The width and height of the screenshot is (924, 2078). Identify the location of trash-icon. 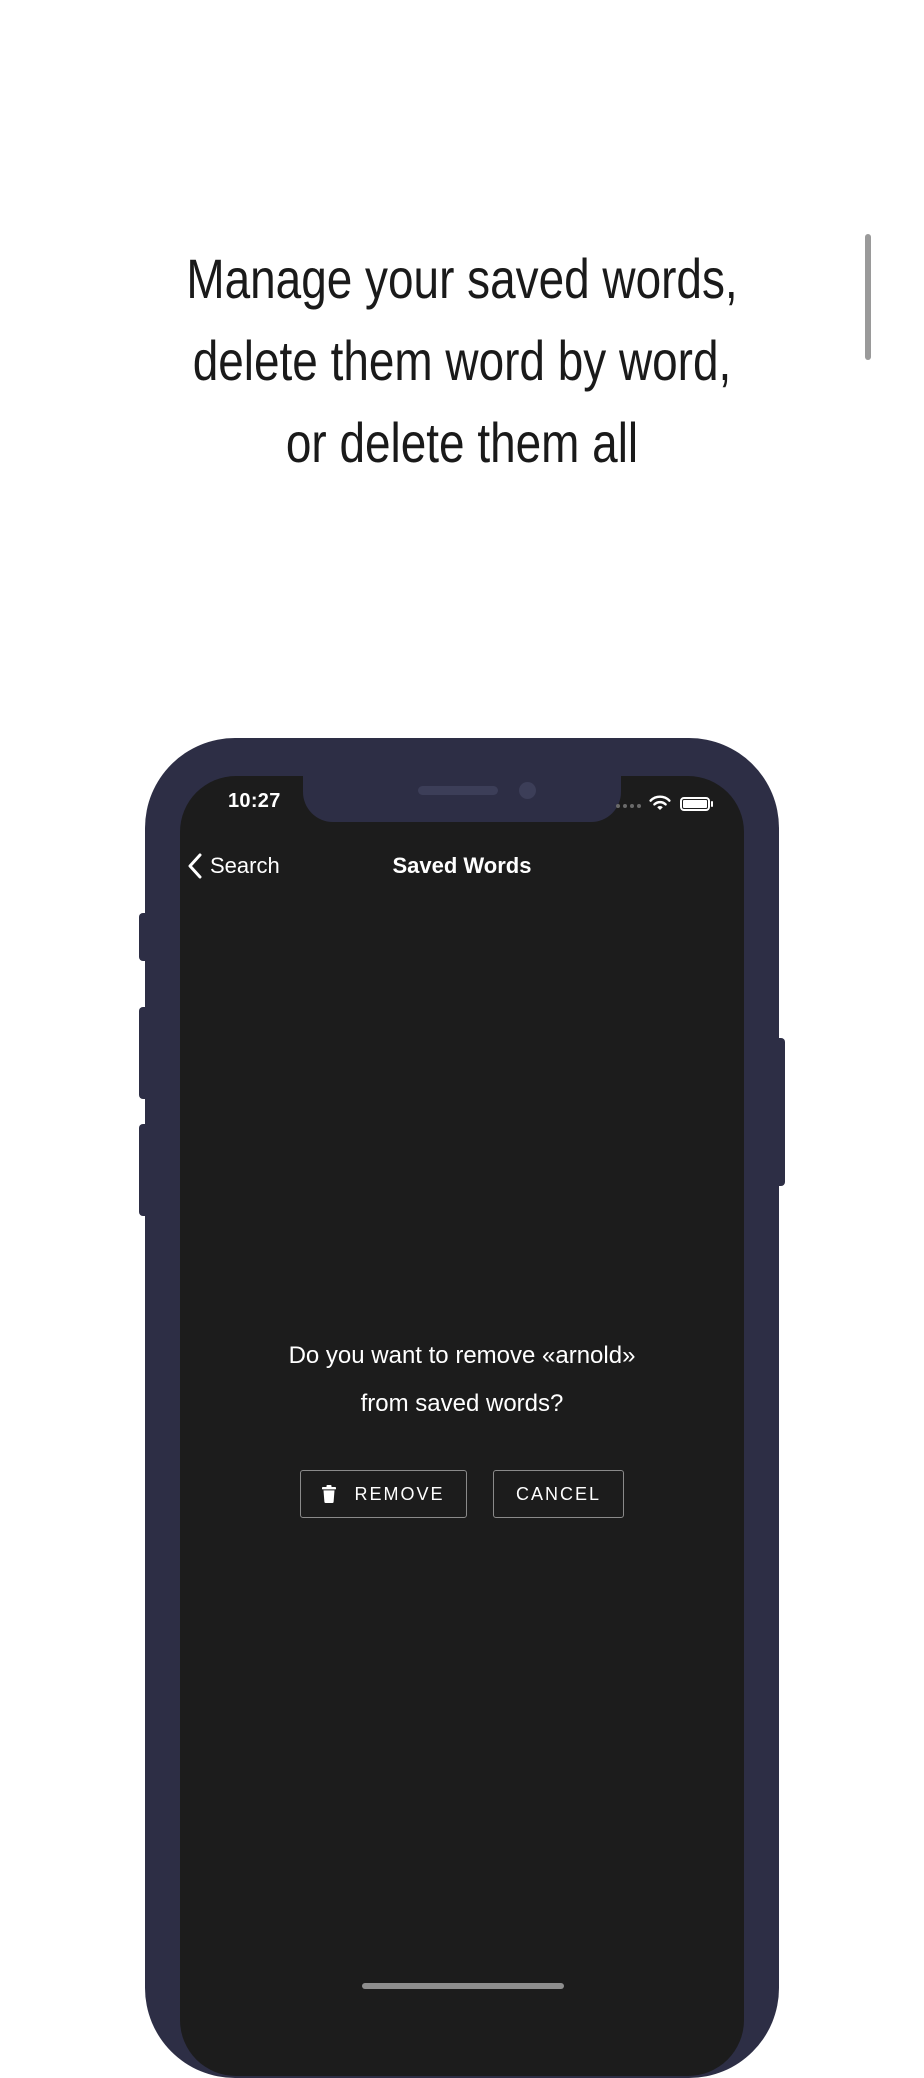
(329, 1494).